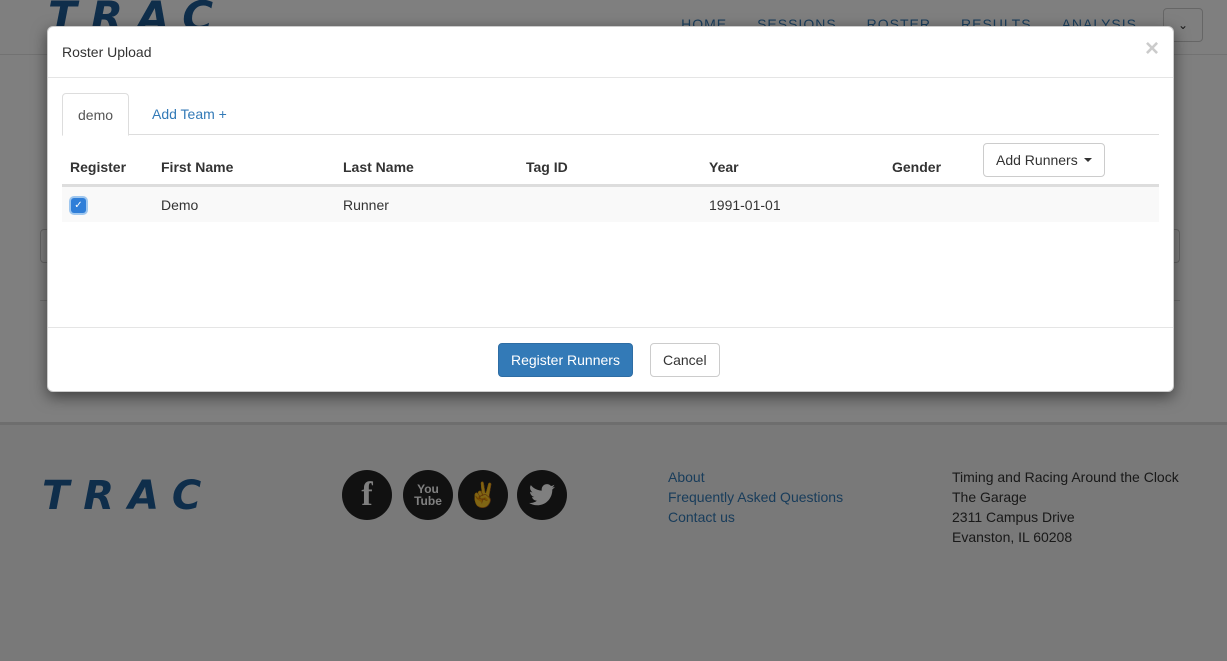  What do you see at coordinates (378, 167) in the screenshot?
I see `column-last-name: Last Name` at bounding box center [378, 167].